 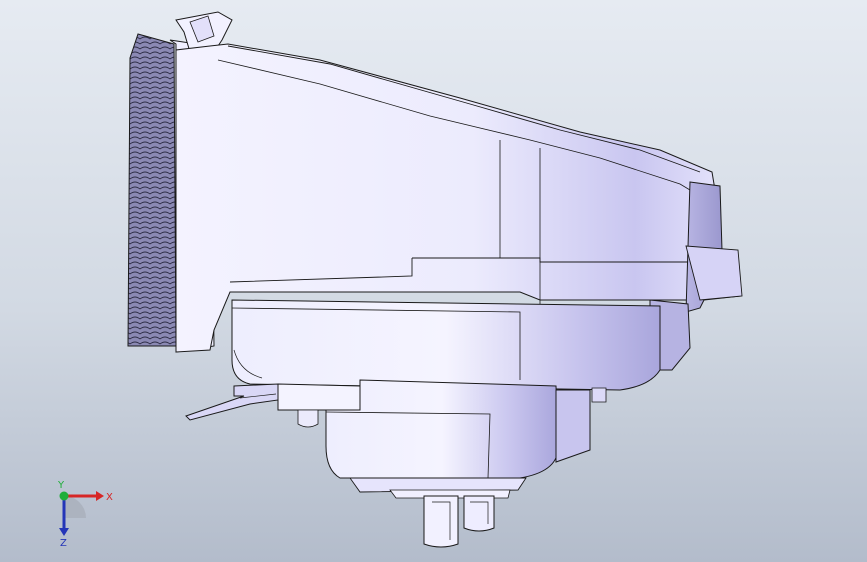 What do you see at coordinates (479, 513) in the screenshot?
I see `shaft-connector-right` at bounding box center [479, 513].